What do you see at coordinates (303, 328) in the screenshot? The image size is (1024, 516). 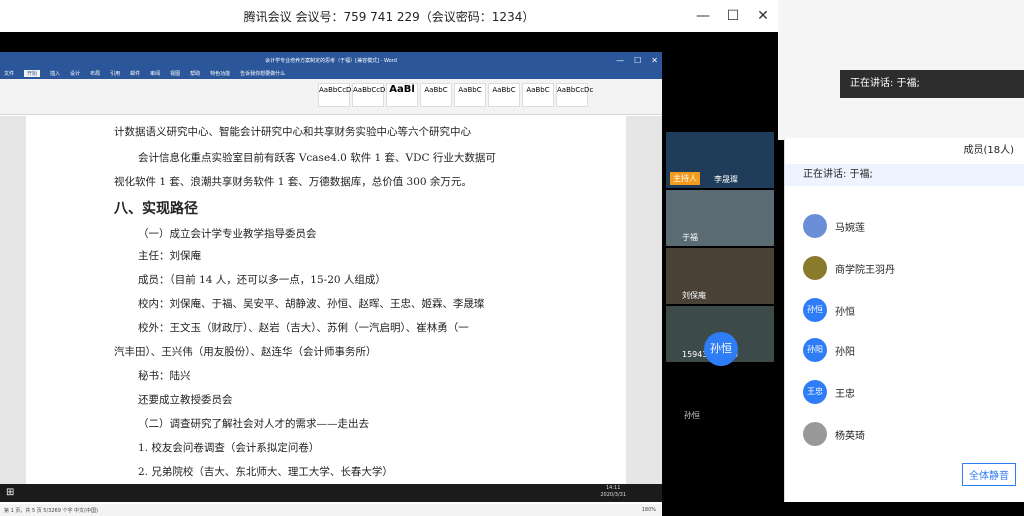 I see `doc-line: 校外：王文玉（财政厅）、赵岩（吉大）、苏俐（一汽启明）、崔林勇（一` at bounding box center [303, 328].